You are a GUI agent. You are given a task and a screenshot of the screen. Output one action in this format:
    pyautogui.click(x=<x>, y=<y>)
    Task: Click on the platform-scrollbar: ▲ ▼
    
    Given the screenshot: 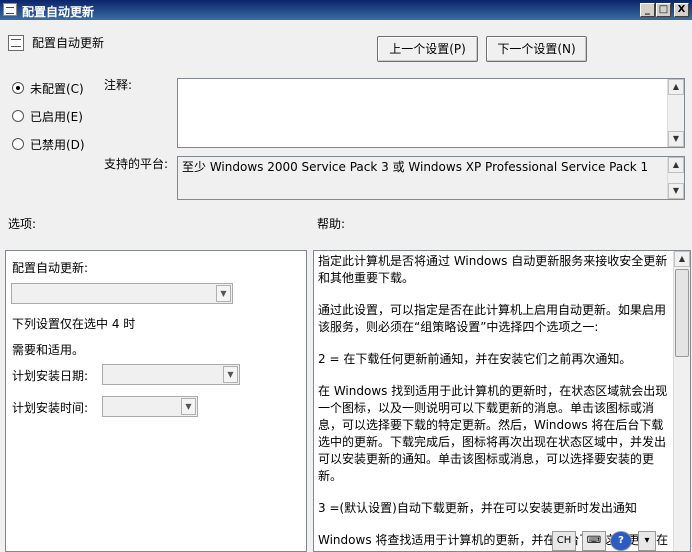 What is the action you would take?
    pyautogui.click(x=675, y=178)
    